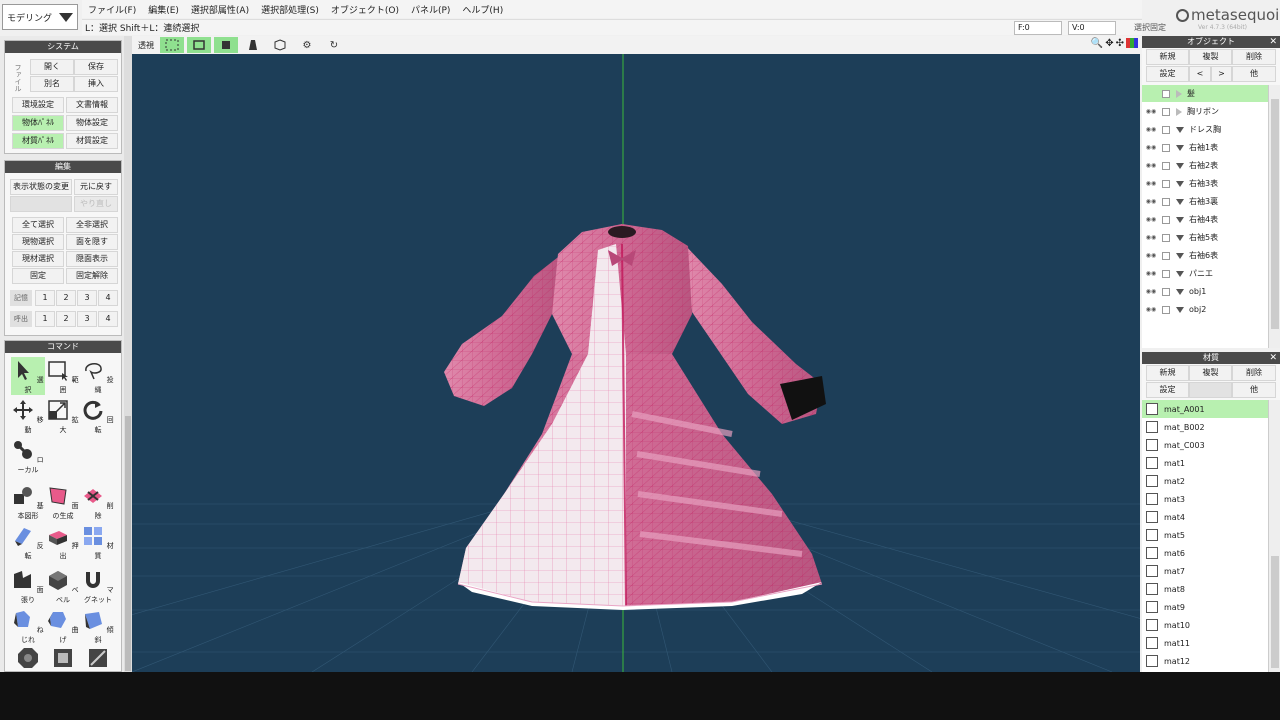 The image size is (1280, 720). I want to click on material-list-scroll-thumb, so click(1275, 612).